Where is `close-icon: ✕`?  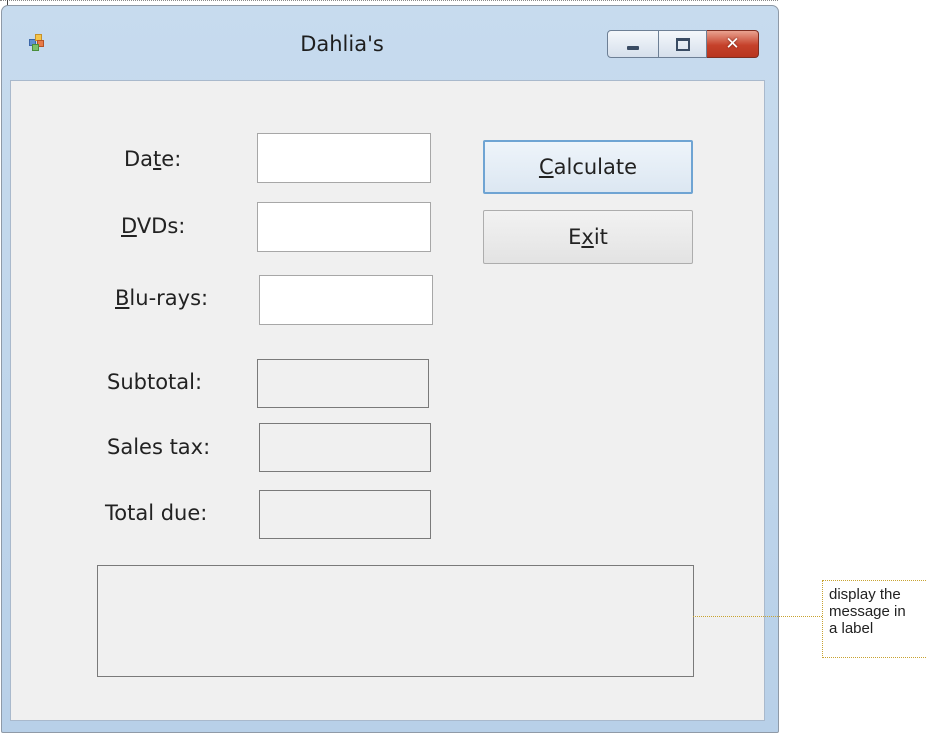 close-icon: ✕ is located at coordinates (732, 44).